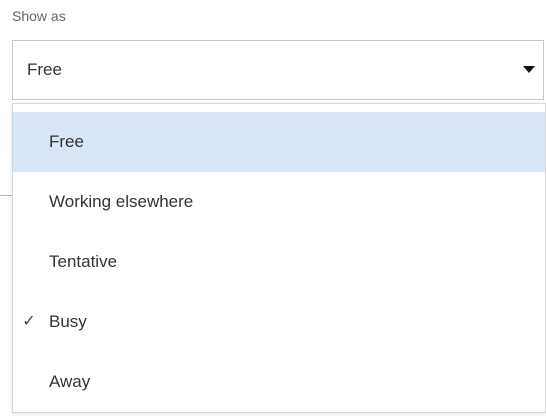  Describe the element at coordinates (66, 141) in the screenshot. I see `option-label: Free` at that location.